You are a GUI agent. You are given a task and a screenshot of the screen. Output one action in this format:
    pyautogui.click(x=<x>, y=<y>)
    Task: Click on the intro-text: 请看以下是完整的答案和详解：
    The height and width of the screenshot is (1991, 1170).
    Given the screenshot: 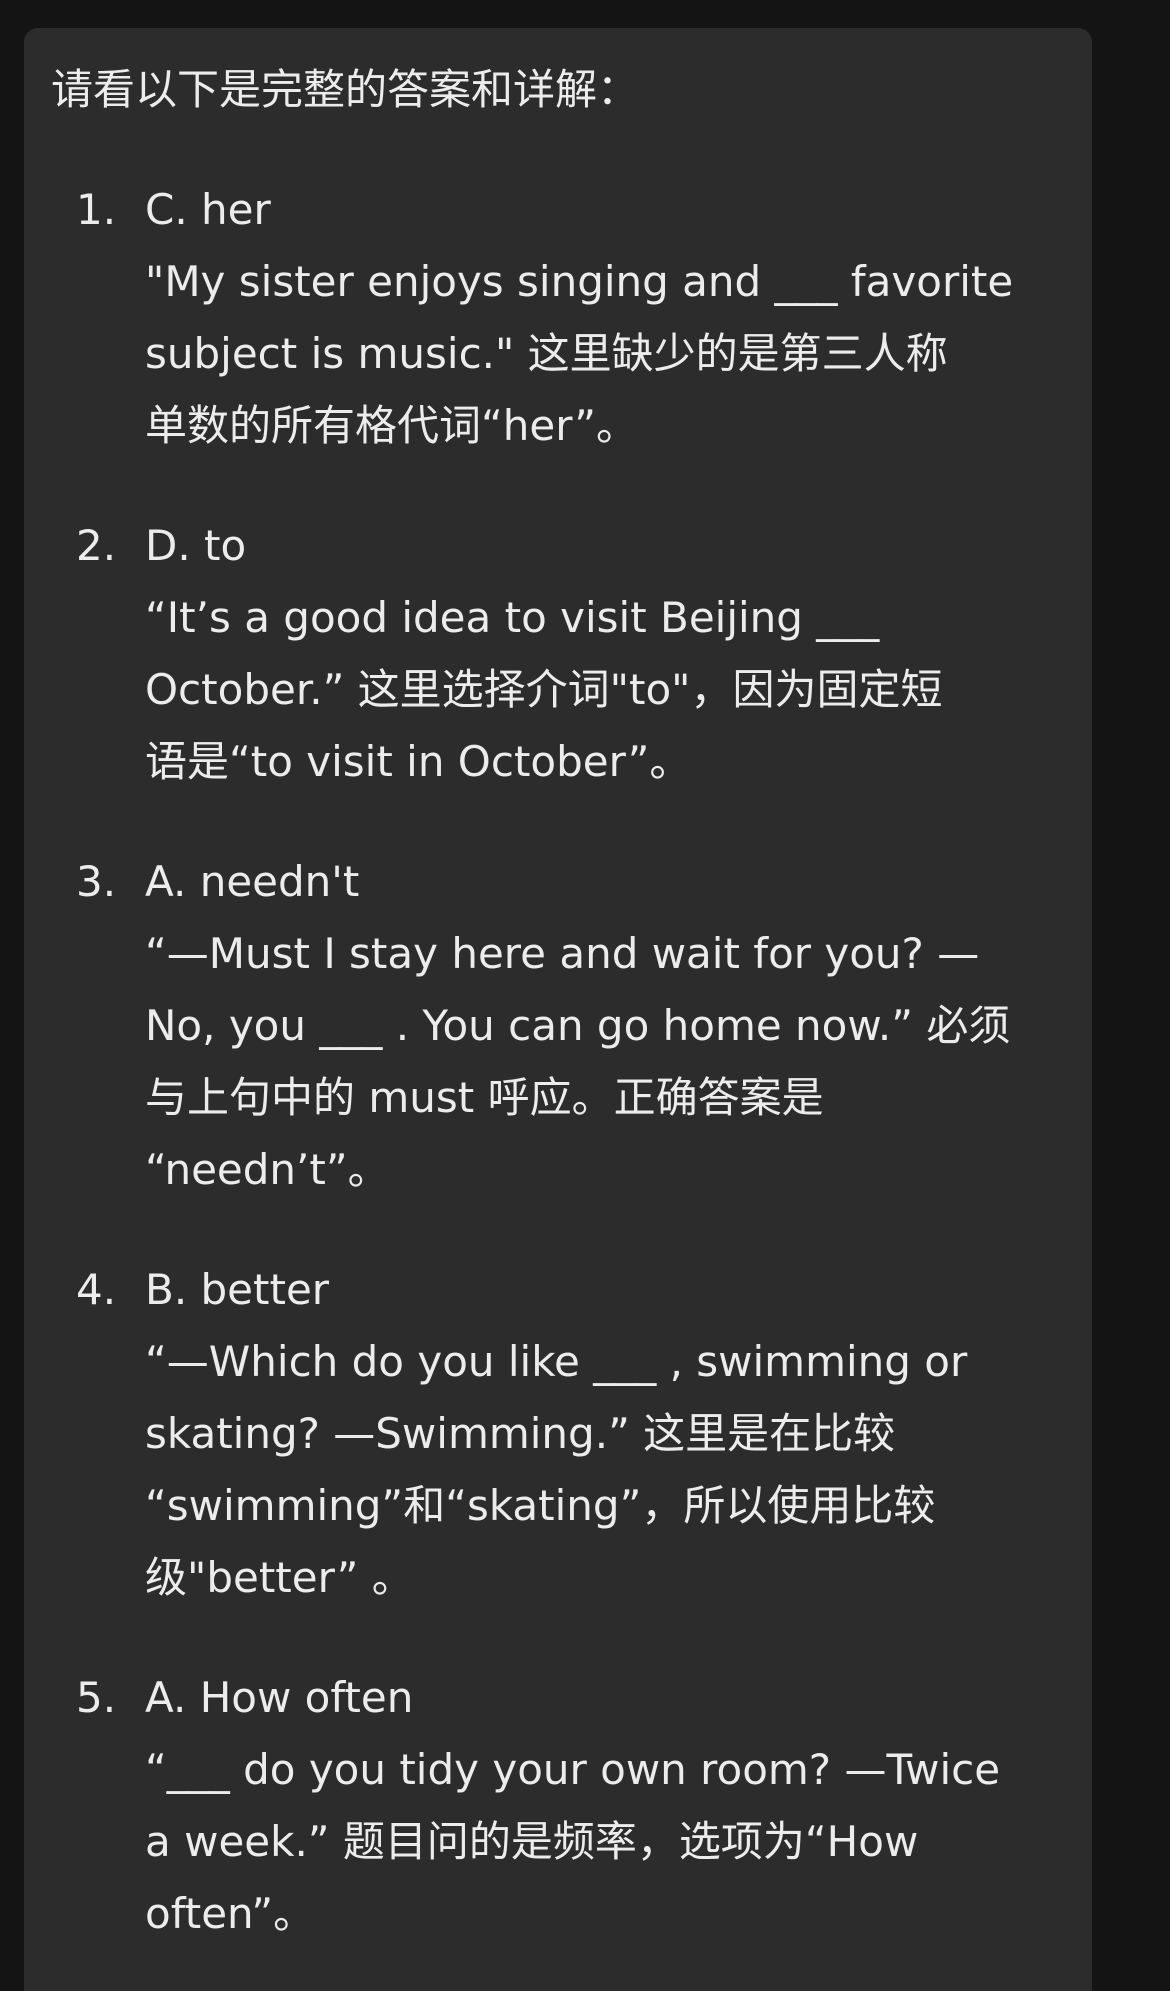 What is the action you would take?
    pyautogui.click(x=345, y=89)
    